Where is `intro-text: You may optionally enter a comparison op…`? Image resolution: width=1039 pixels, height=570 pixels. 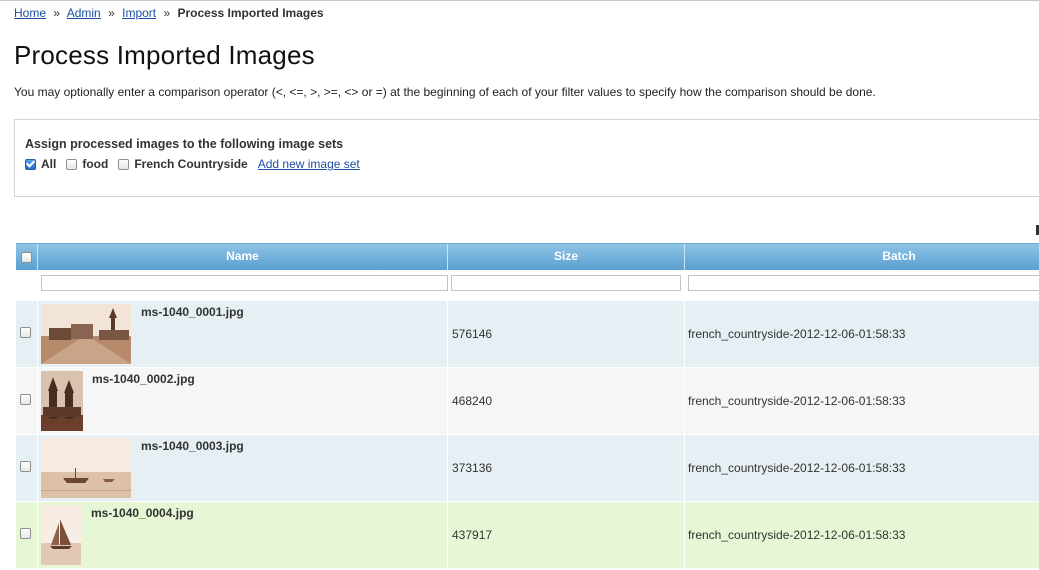 intro-text: You may optionally enter a comparison op… is located at coordinates (445, 92).